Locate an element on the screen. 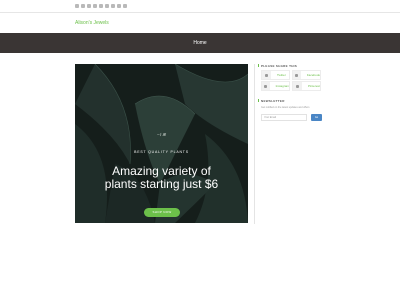  nav-item-home: Home is located at coordinates (200, 43).